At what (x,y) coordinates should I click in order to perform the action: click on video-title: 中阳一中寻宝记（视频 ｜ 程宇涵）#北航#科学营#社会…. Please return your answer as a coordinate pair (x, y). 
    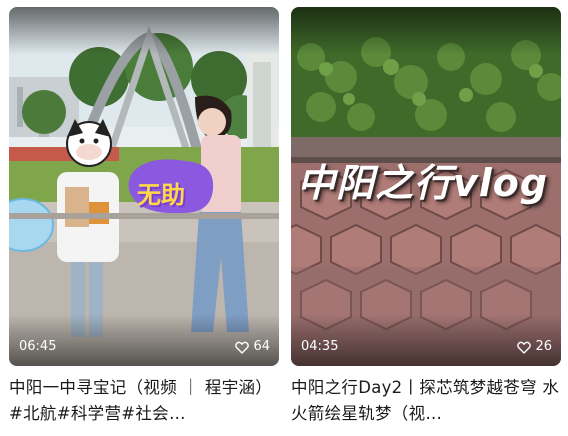
    Looking at the image, I should click on (144, 401).